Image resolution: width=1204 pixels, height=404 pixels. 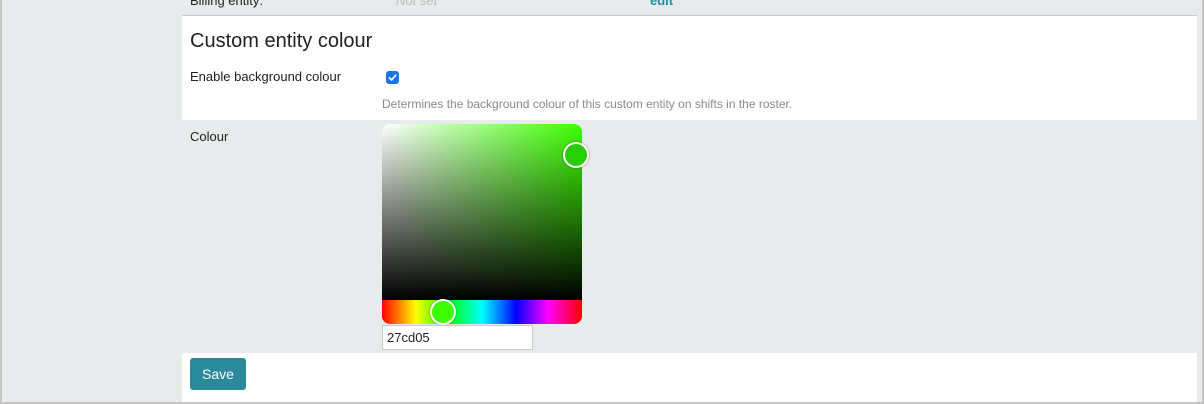 I want to click on section-title: Custom entity colour, so click(x=281, y=41).